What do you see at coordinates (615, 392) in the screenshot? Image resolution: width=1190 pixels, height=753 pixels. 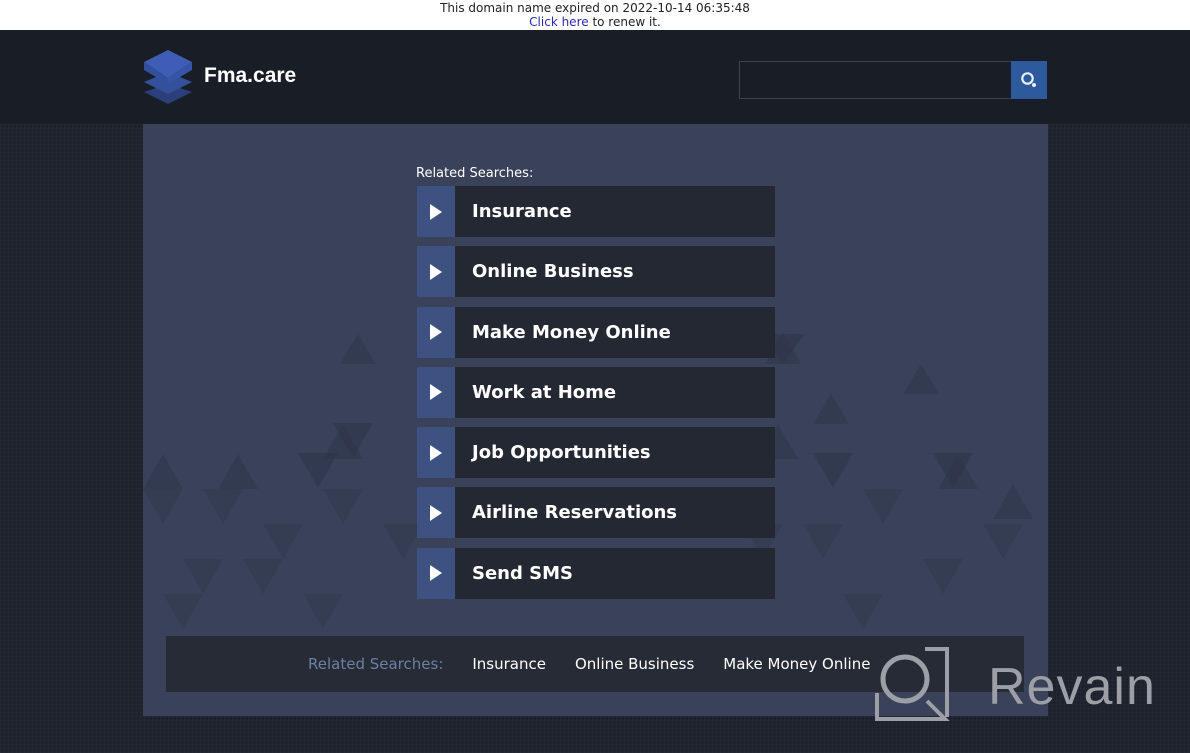 I see `related-link-label: Work at Home` at bounding box center [615, 392].